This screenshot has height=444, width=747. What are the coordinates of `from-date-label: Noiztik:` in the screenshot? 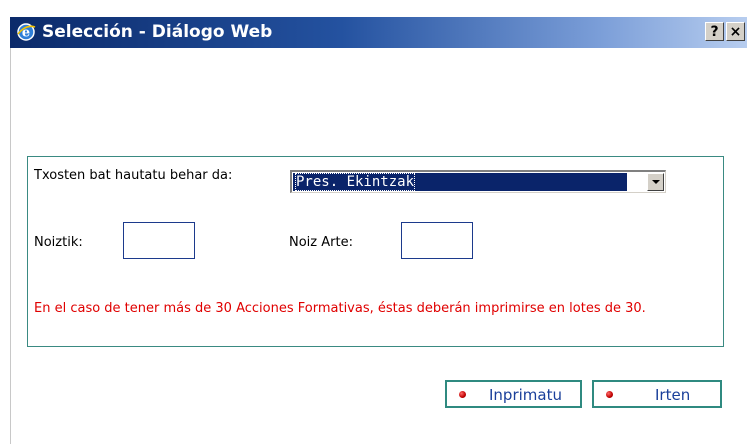 It's located at (58, 242).